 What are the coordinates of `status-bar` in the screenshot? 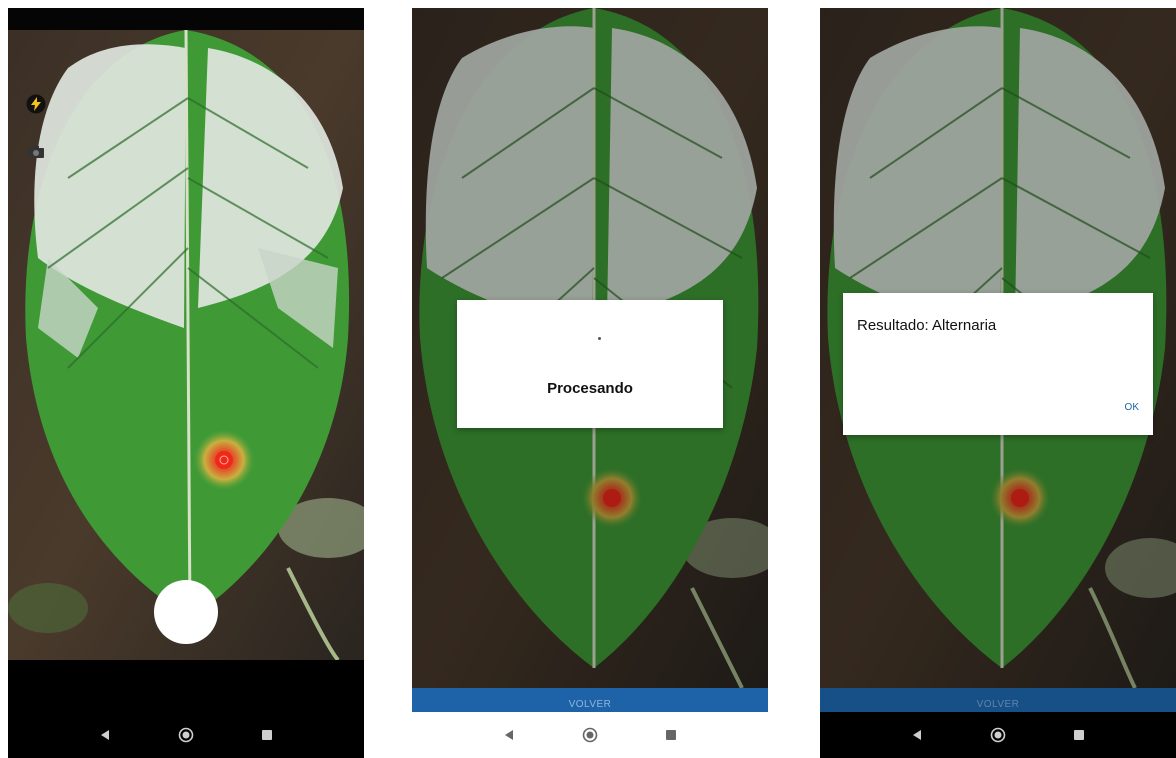 It's located at (186, 19).